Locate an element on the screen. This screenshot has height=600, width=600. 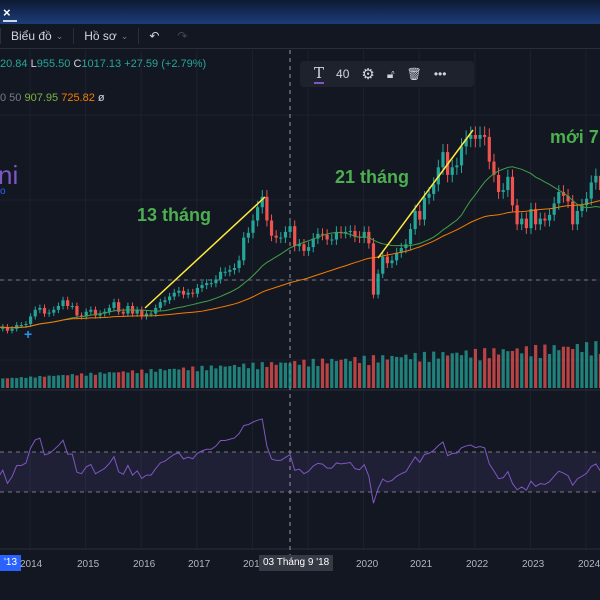
time-axis-label: 2017 is located at coordinates (199, 564).